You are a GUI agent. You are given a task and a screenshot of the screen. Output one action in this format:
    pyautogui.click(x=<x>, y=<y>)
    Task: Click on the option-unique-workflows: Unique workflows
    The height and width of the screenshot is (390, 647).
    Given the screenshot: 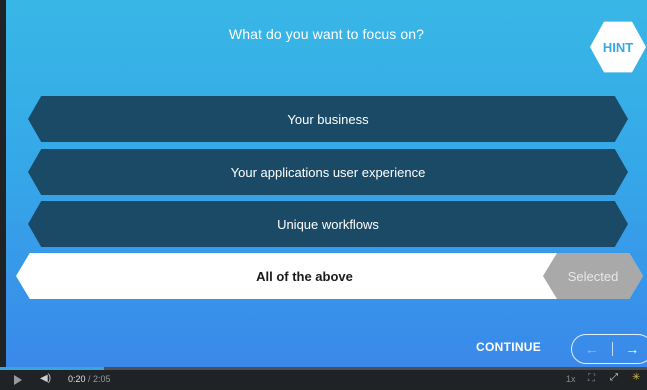 What is the action you would take?
    pyautogui.click(x=328, y=224)
    